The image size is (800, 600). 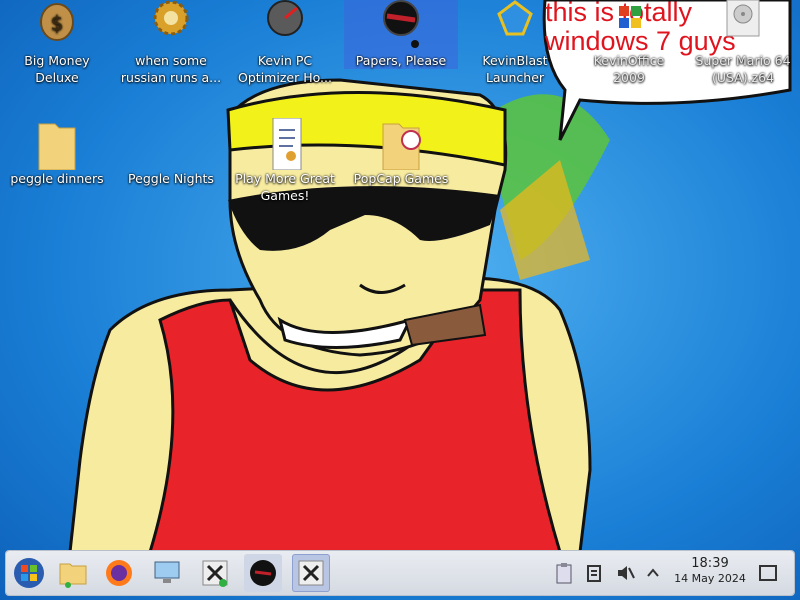 I want to click on taskbar: 18:39 14 May 2024, so click(x=400, y=573).